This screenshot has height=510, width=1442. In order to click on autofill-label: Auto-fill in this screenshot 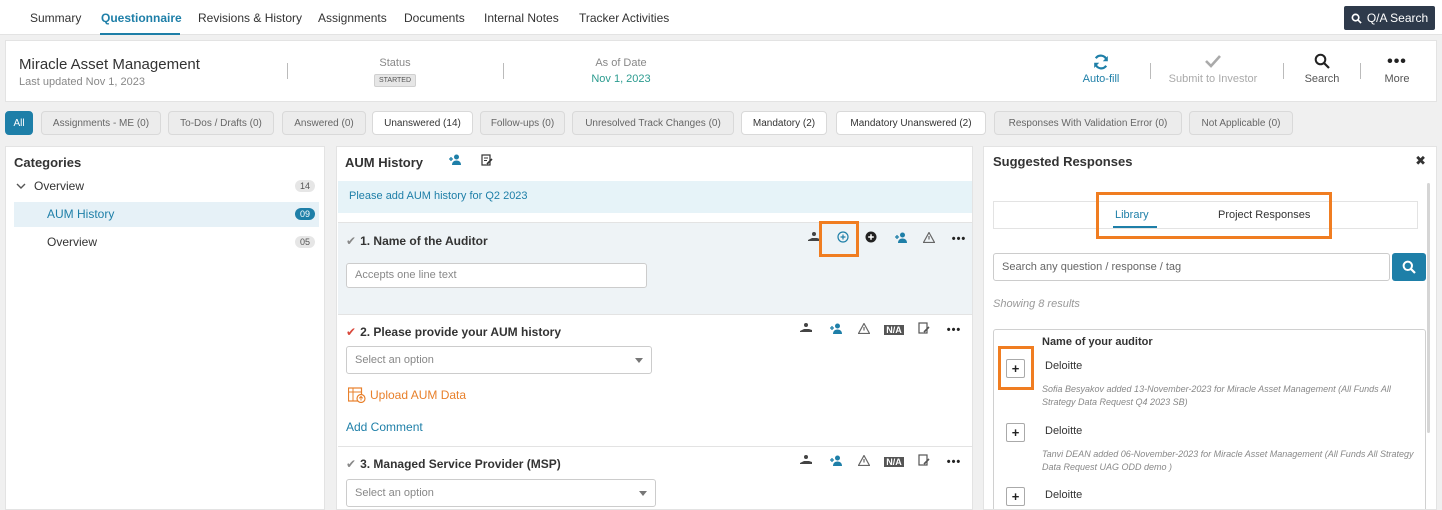, I will do `click(1101, 79)`.